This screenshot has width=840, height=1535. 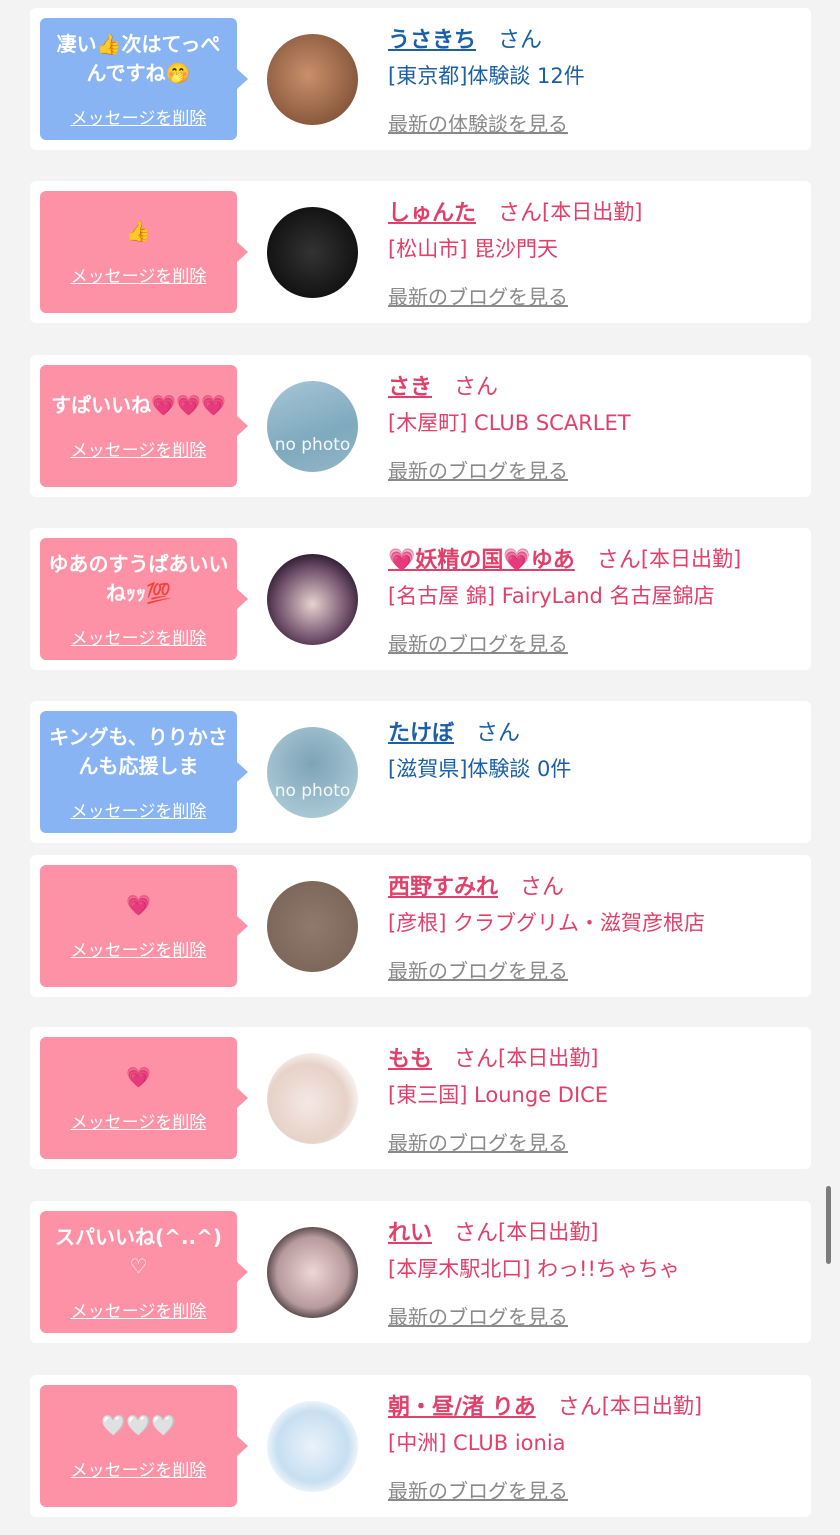 I want to click on message-text: ゆあのすうぱあいいねｯｯ💯, so click(x=138, y=578).